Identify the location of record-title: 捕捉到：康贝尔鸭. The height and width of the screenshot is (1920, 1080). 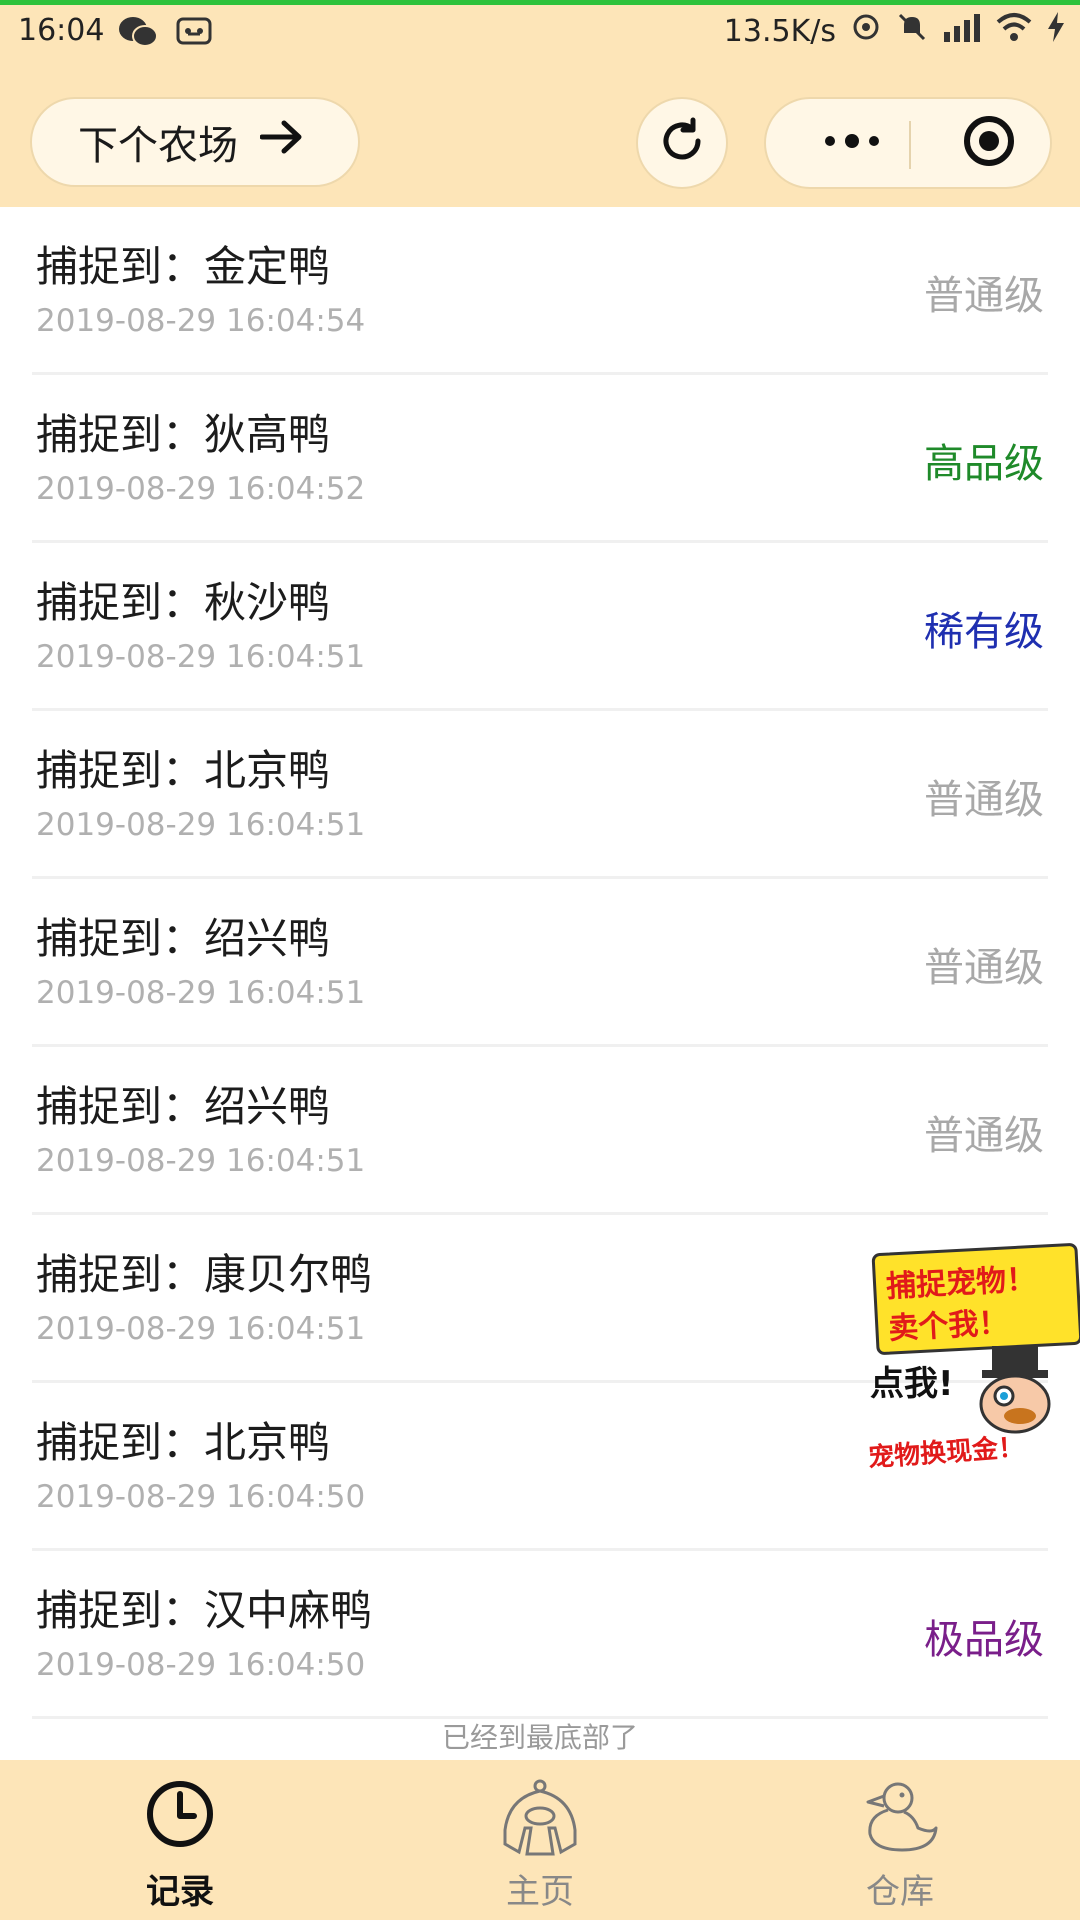
(204, 1274).